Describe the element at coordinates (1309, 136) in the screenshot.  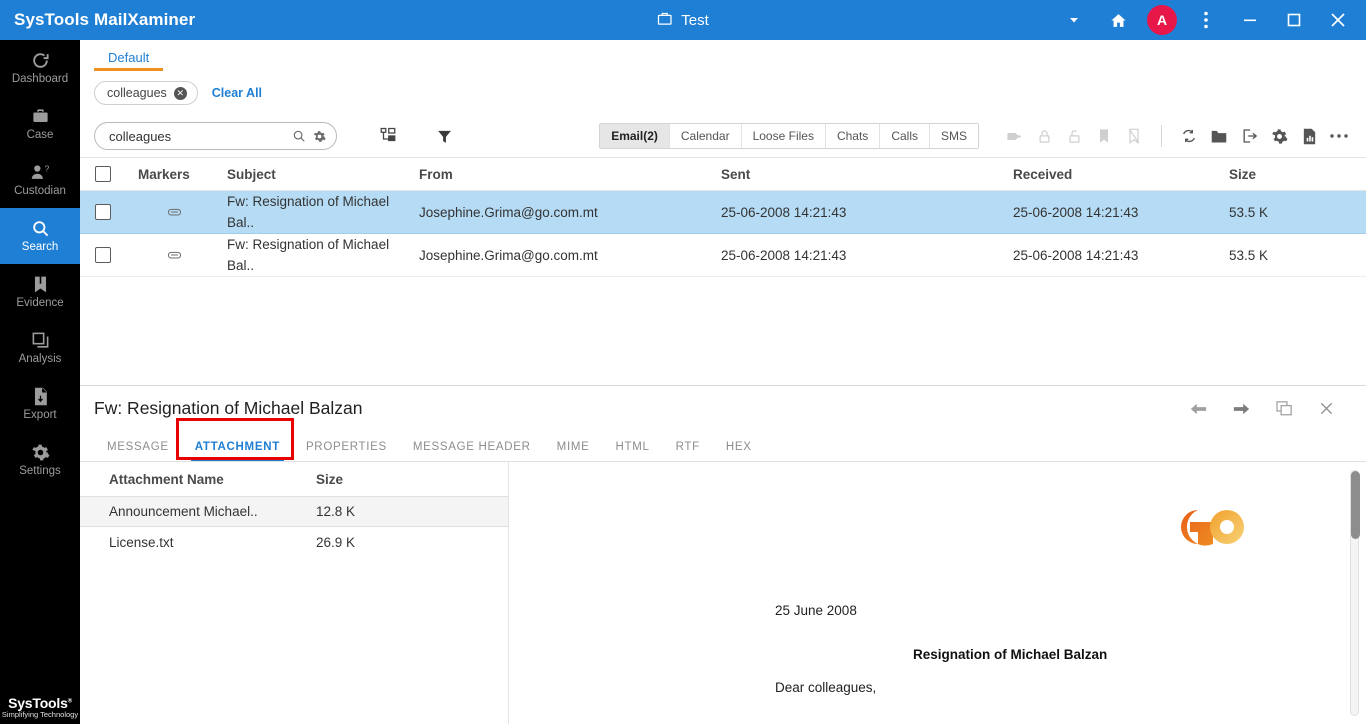
I see `report-file-icon` at that location.